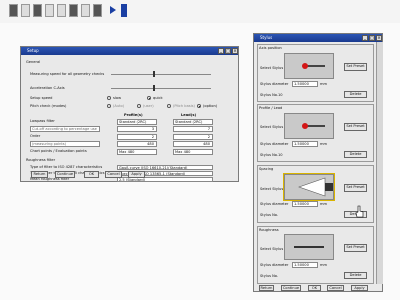 The width and height of the screenshot is (400, 300). What do you see at coordinates (324, 204) in the screenshot?
I see `spacing-unit-label: mm` at bounding box center [324, 204].